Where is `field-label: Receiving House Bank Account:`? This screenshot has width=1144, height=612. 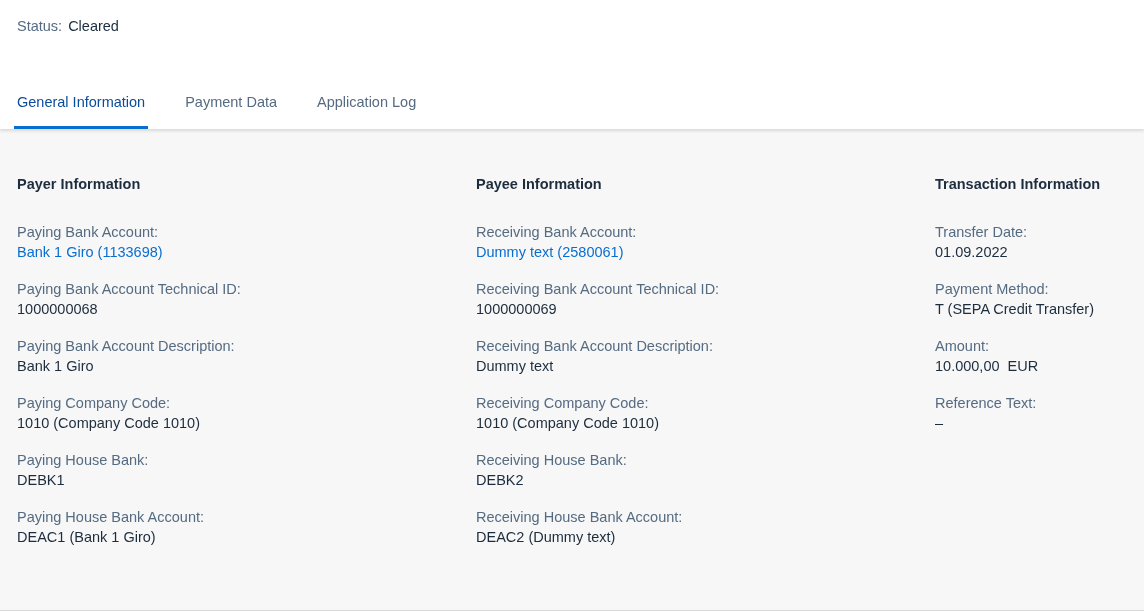 field-label: Receiving House Bank Account: is located at coordinates (580, 517).